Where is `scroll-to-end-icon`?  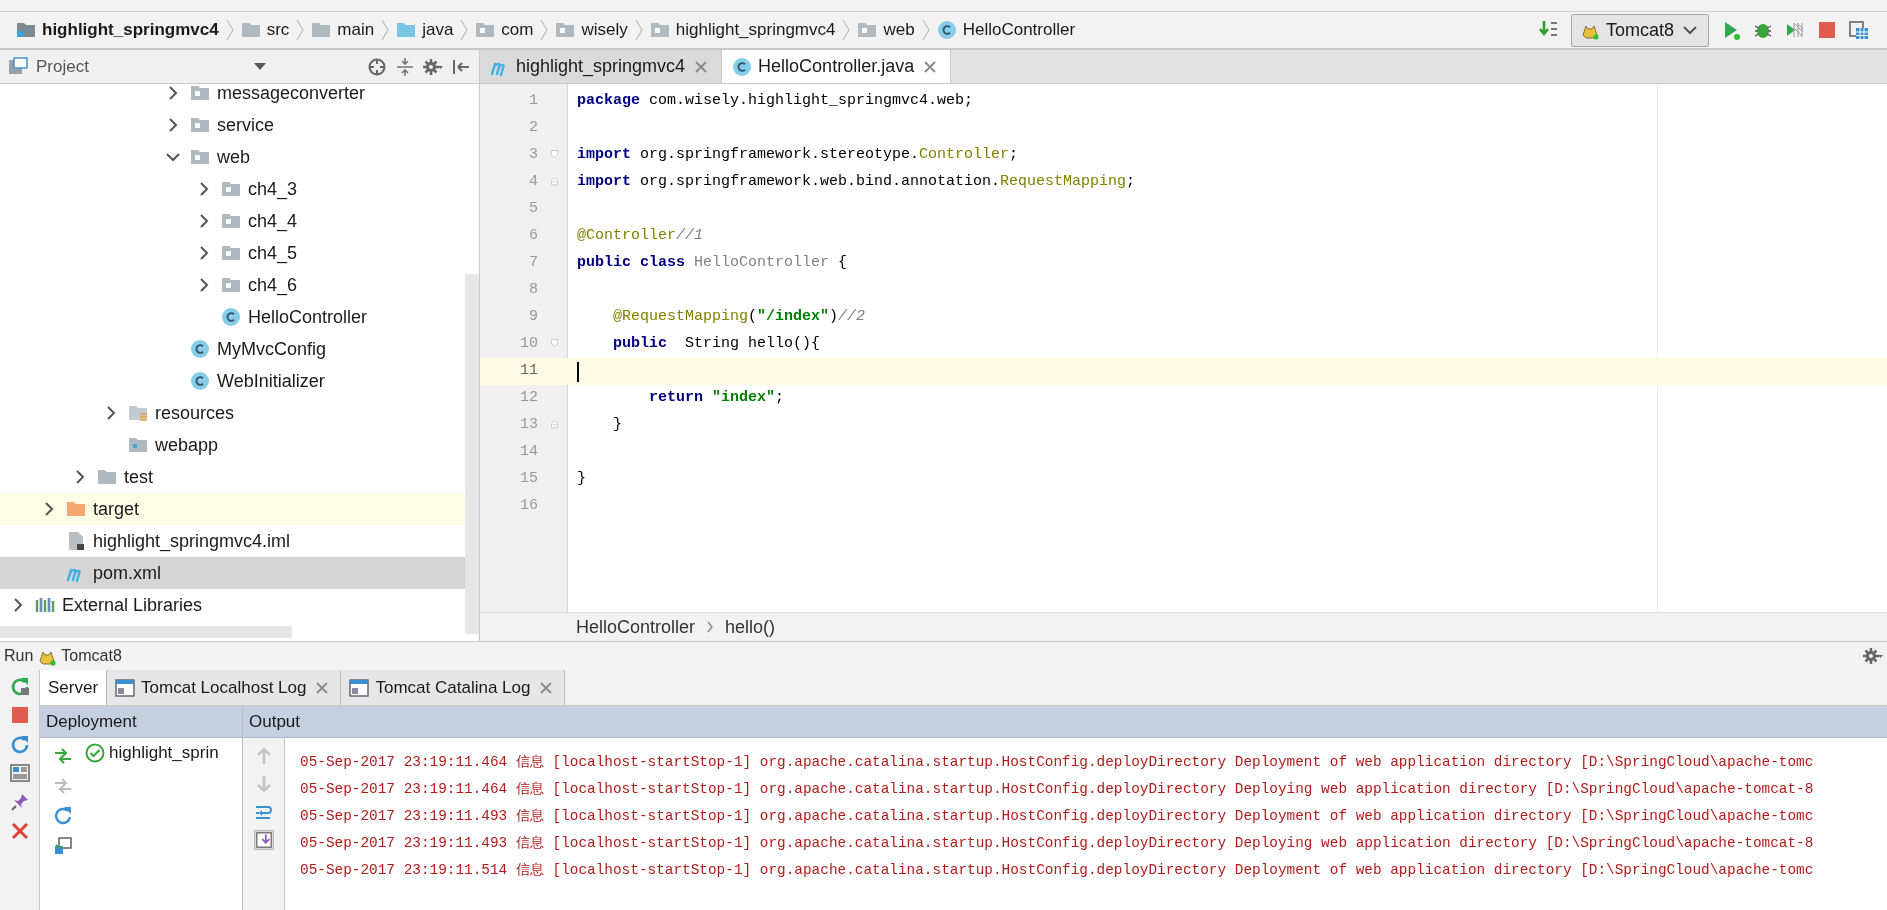
scroll-to-end-icon is located at coordinates (263, 840).